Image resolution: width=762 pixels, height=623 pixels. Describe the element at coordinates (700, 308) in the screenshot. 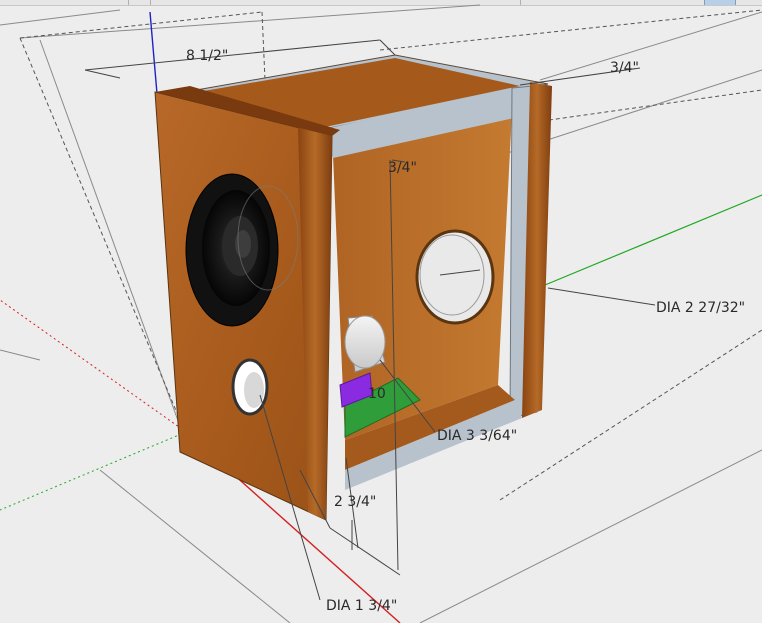

I see `rear-port-diameter-label: DIA 2 27/32"` at that location.